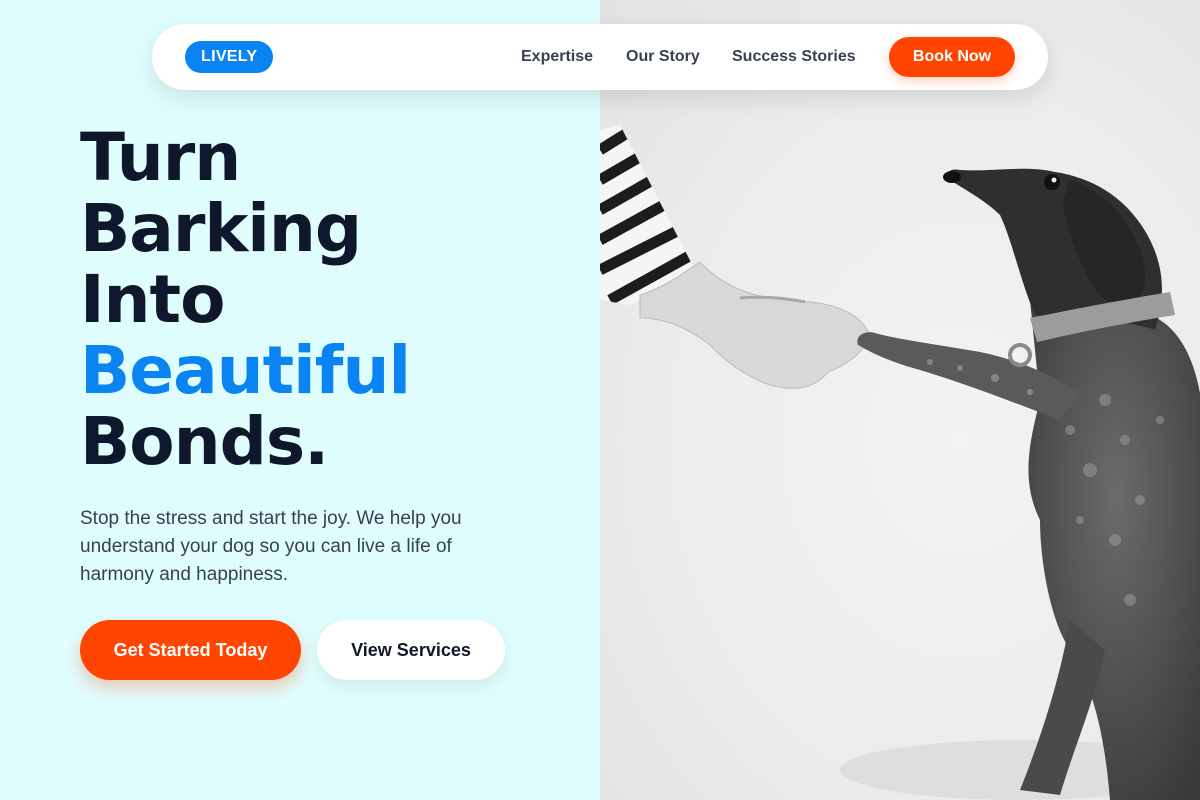  What do you see at coordinates (221, 228) in the screenshot?
I see `hero-title-line: Barking` at bounding box center [221, 228].